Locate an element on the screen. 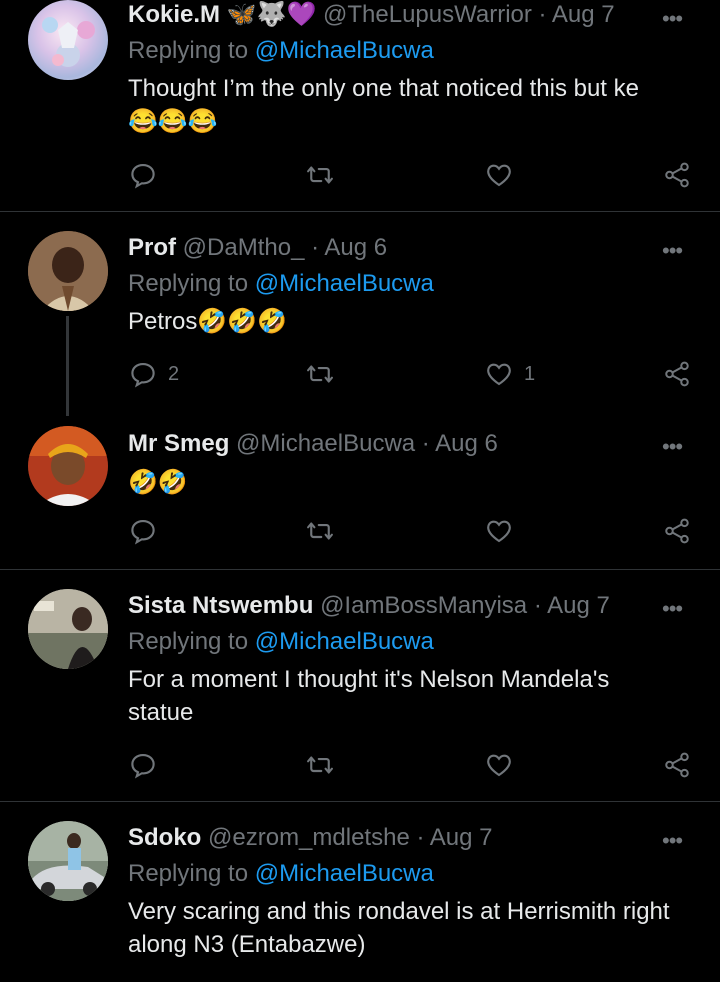  tweet-text: 🤣🤣 is located at coordinates (413, 482).